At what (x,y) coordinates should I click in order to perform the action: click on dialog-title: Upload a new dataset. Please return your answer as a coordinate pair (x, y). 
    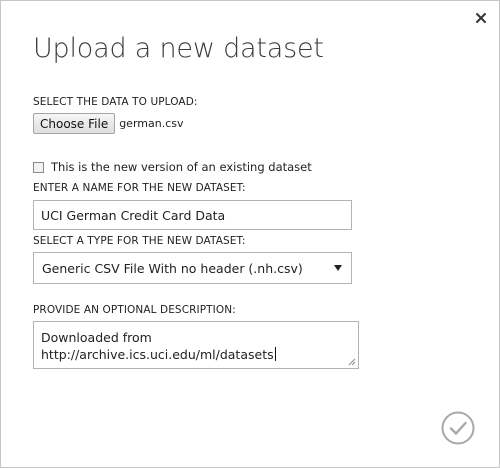
    Looking at the image, I should click on (178, 48).